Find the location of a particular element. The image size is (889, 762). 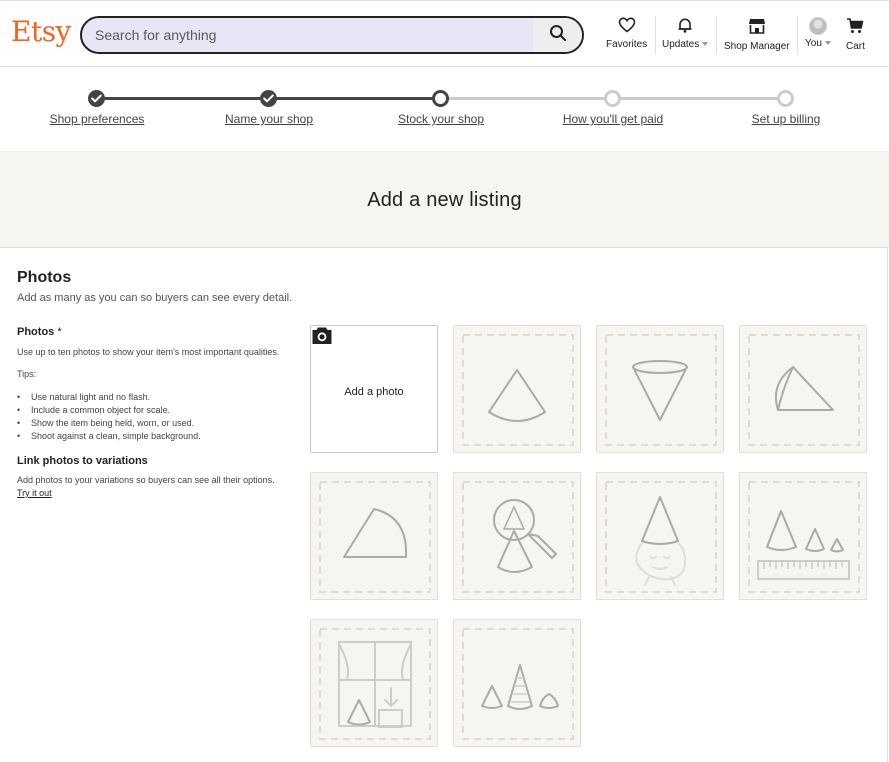

cone-group-illustration is located at coordinates (518, 684).